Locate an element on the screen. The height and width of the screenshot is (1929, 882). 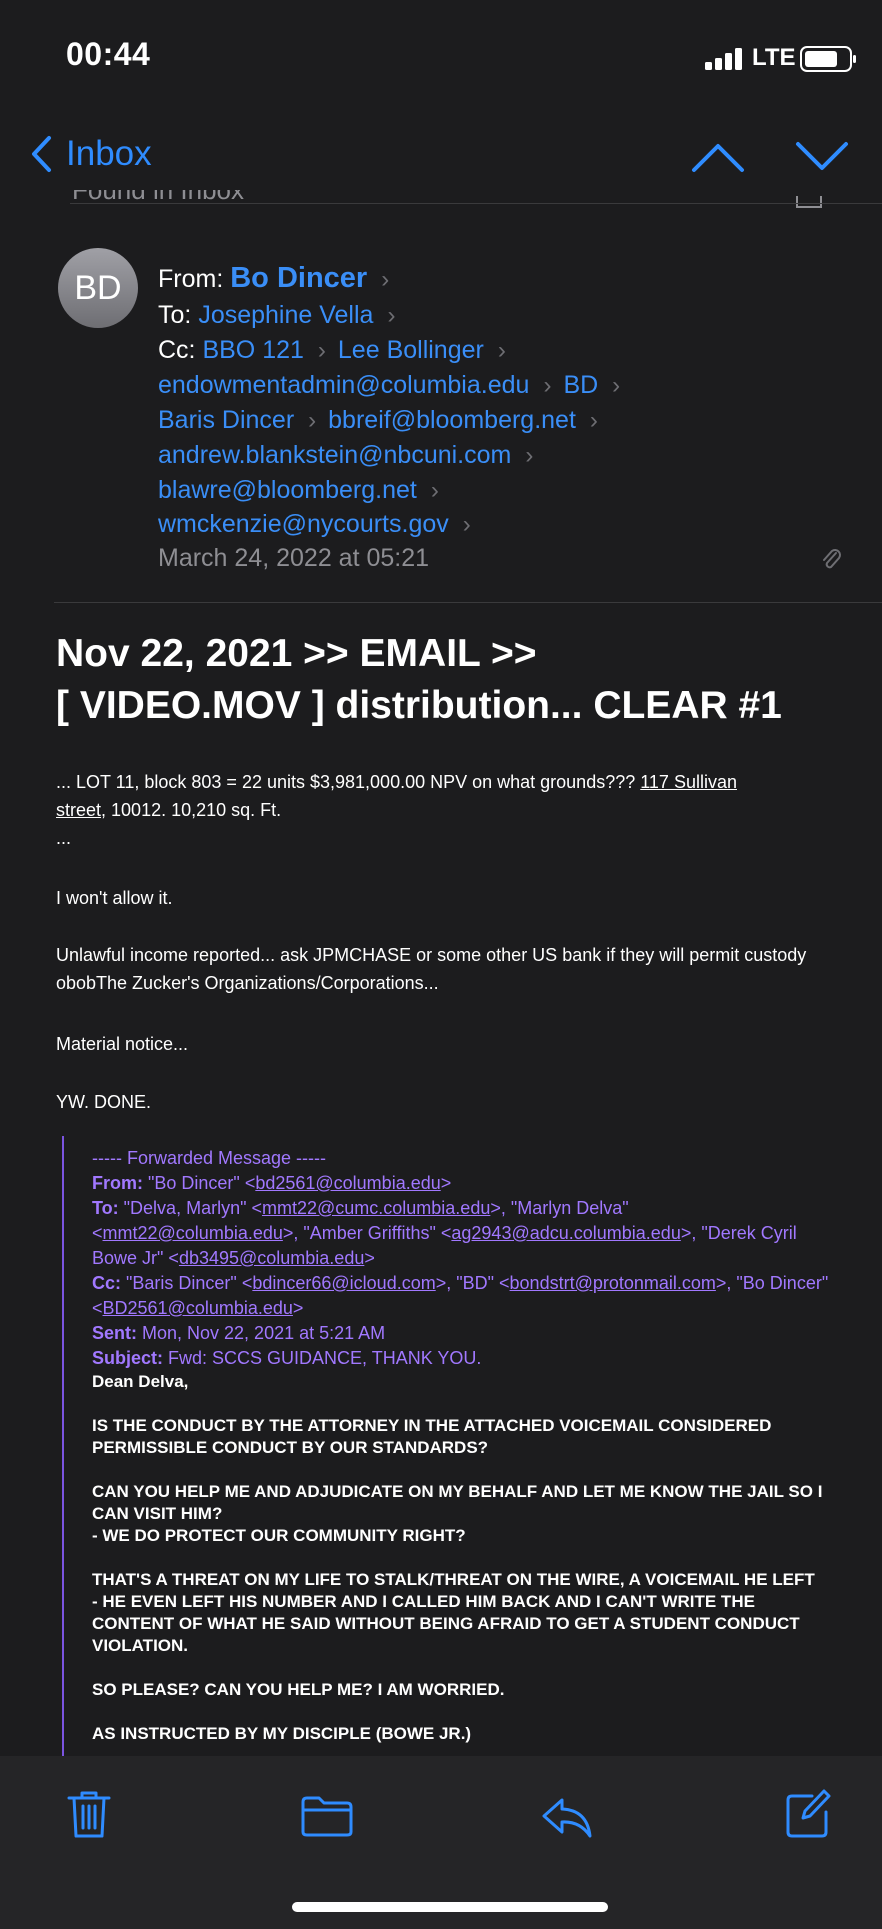
from-line: From: Bo Dincer › is located at coordinates (279, 278).